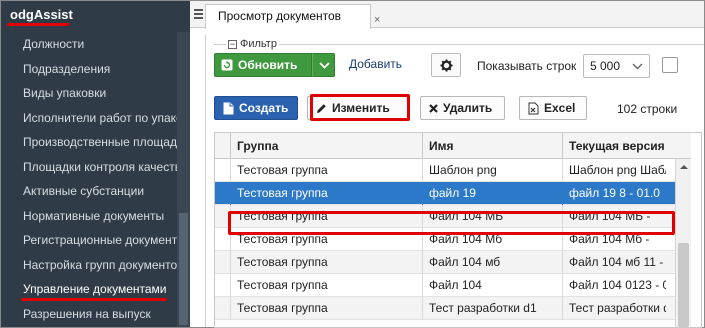 The width and height of the screenshot is (705, 328). I want to click on cell-version: Файл 104 Мб -, so click(609, 239).